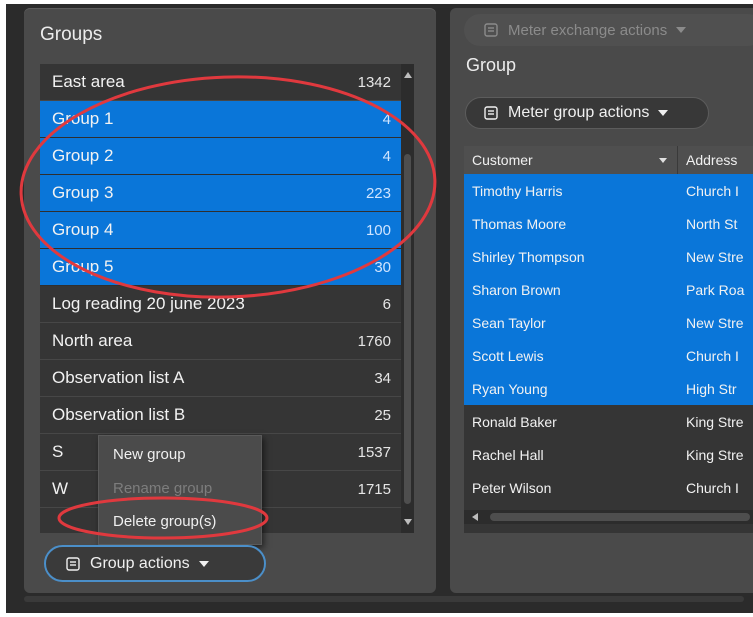  I want to click on group-count: 6, so click(386, 304).